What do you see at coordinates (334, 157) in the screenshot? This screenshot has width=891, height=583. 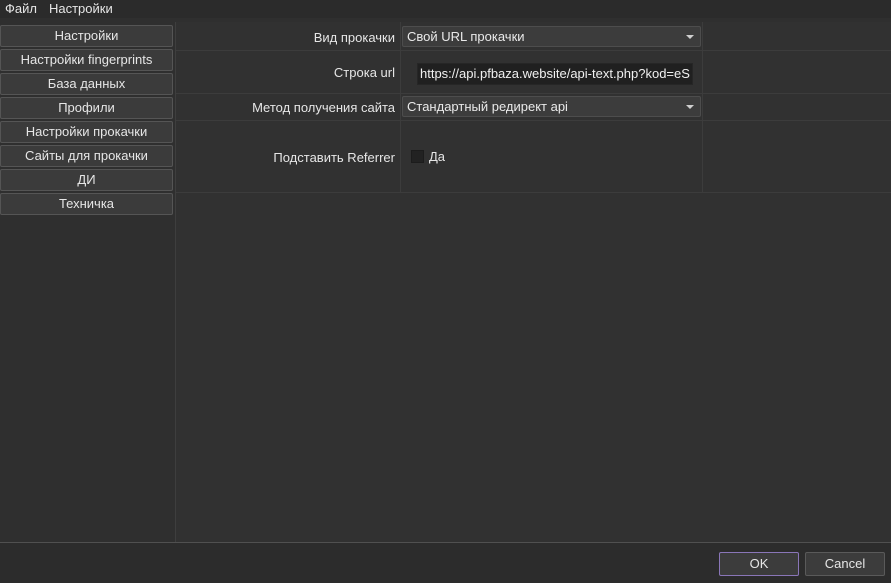 I see `referrer-label: Подставить Referrer` at bounding box center [334, 157].